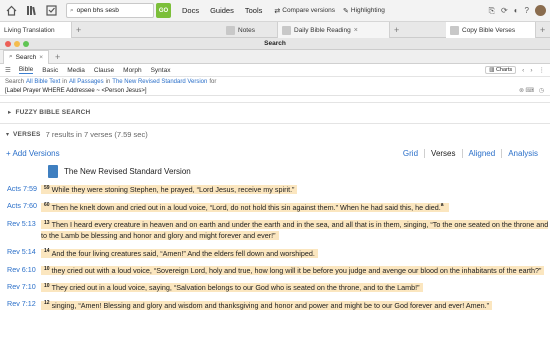 Image resolution: width=550 pixels, height=355 pixels. Describe the element at coordinates (159, 82) in the screenshot. I see `version-dropdown: The New Revised Standard Version` at that location.